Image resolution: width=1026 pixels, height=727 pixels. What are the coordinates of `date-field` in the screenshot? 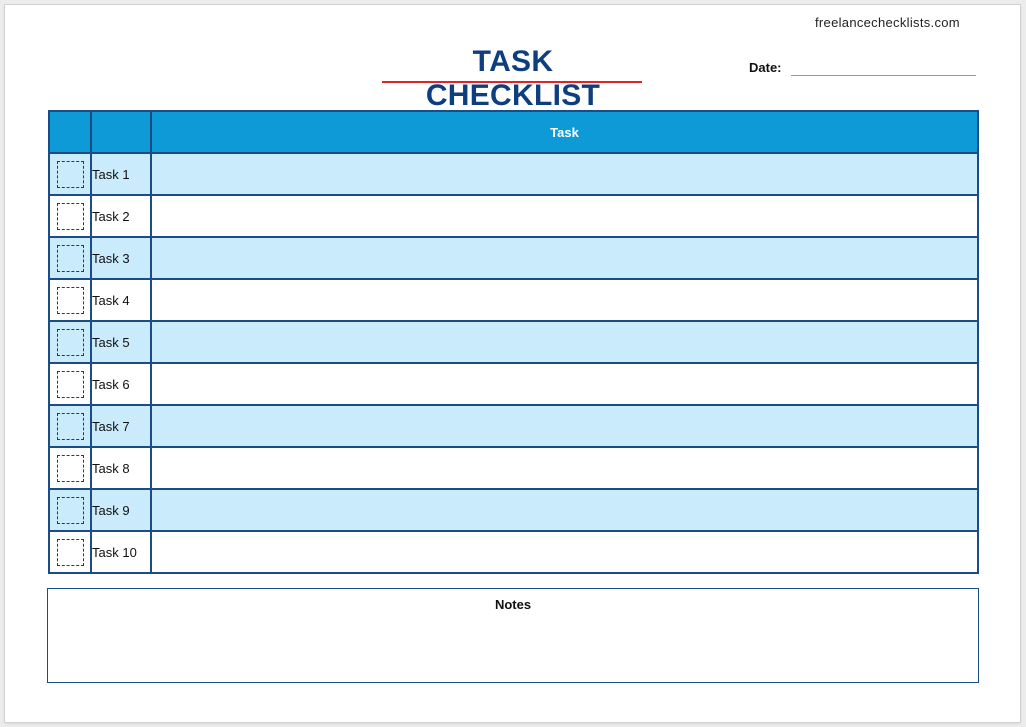 It's located at (883, 75).